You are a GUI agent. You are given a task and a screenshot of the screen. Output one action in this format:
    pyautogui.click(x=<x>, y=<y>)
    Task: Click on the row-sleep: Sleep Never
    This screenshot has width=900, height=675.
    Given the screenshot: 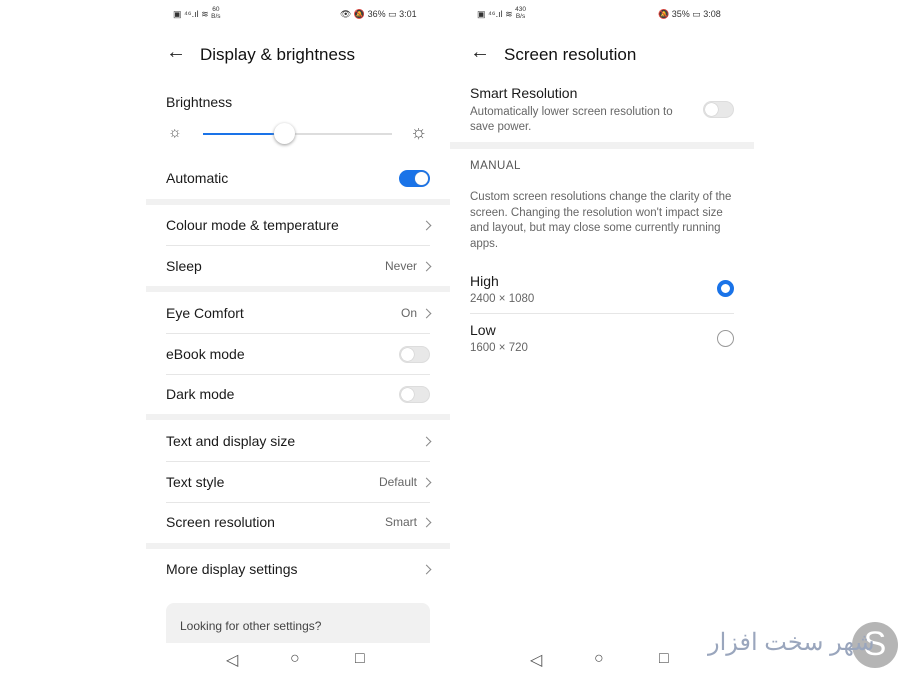 What is the action you would take?
    pyautogui.click(x=299, y=266)
    